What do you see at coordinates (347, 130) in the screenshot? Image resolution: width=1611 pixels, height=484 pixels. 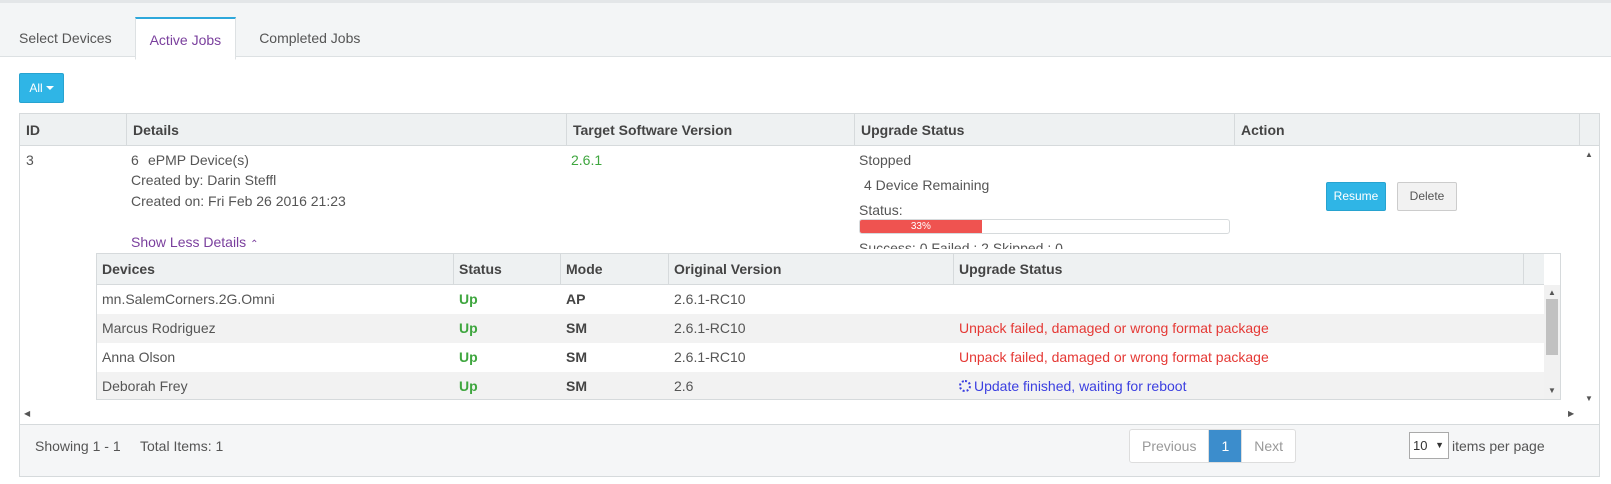 I see `col-details-header: Details` at bounding box center [347, 130].